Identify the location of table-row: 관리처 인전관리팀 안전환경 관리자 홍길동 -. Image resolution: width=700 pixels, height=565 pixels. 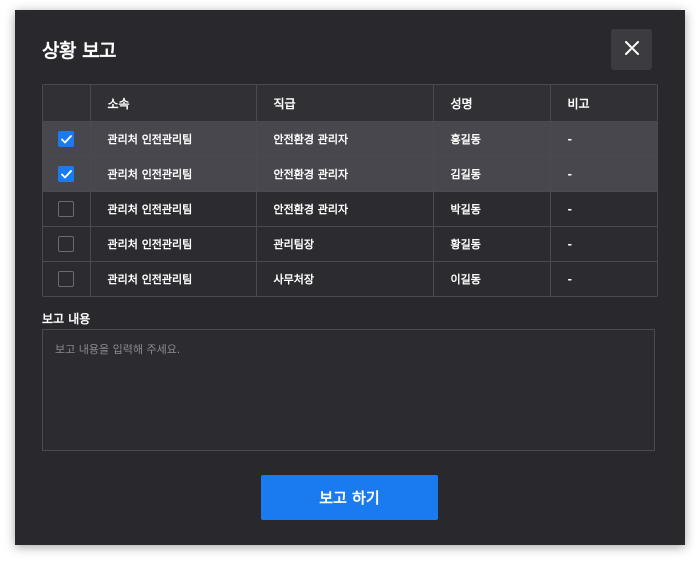
(350, 139).